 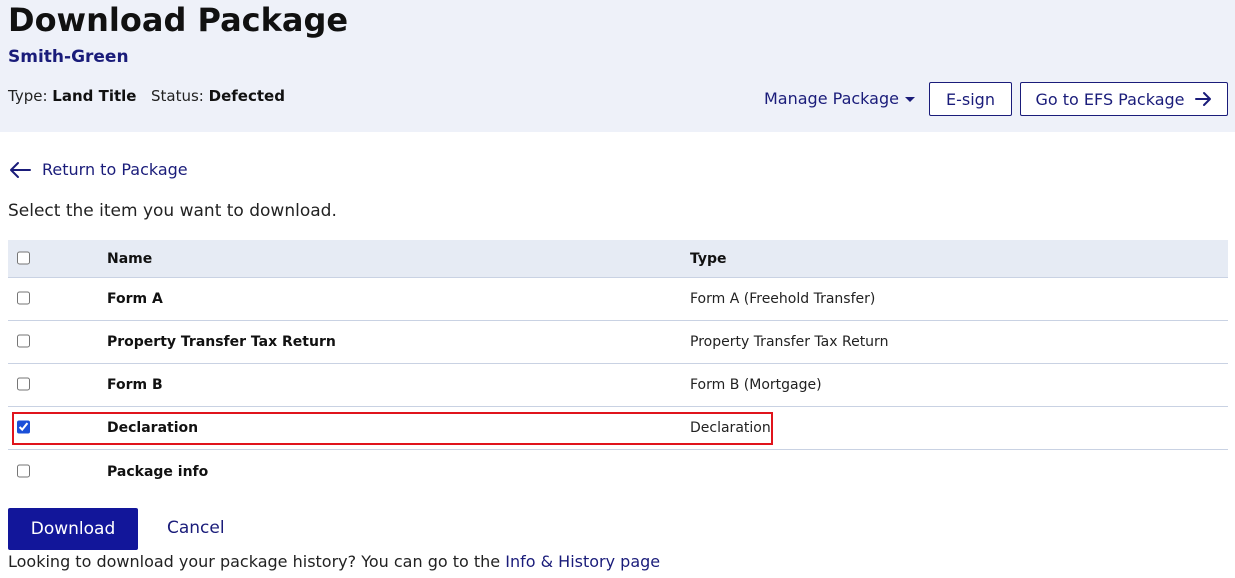 I want to click on manage-package-dropdown: Manage Package, so click(x=839, y=99).